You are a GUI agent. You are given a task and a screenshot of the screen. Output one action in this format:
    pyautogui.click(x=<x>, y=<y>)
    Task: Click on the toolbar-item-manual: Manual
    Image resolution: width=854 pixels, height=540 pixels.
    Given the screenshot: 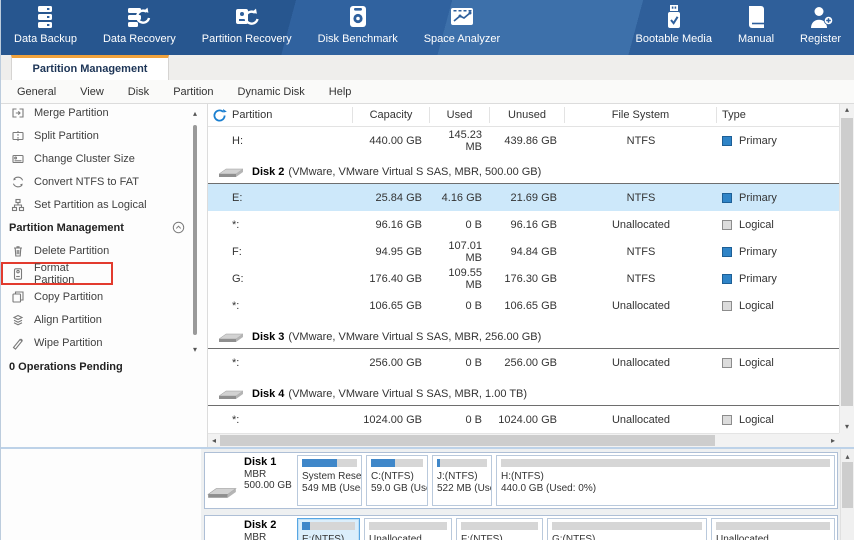 What is the action you would take?
    pyautogui.click(x=756, y=22)
    